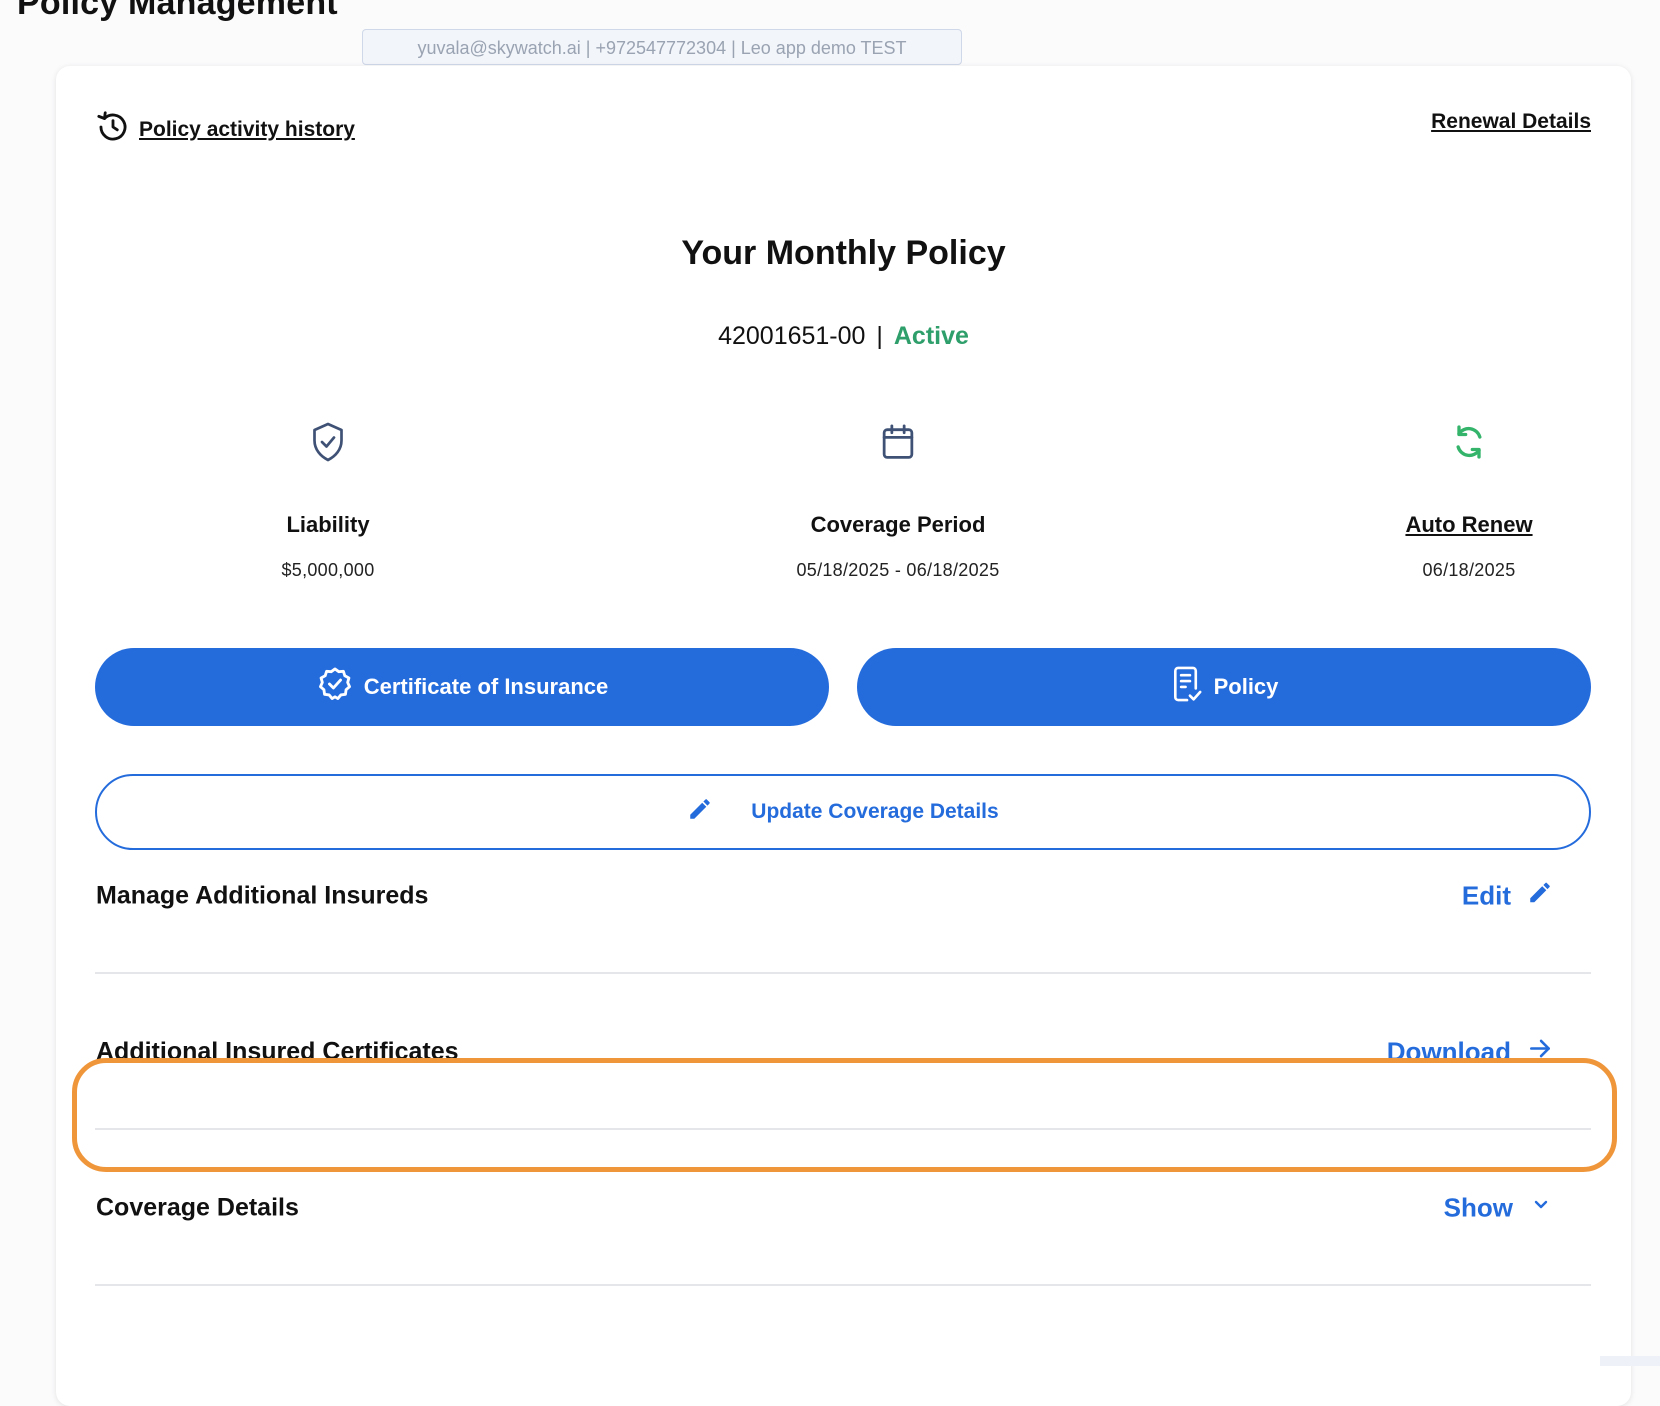  I want to click on update-coverage-details-label: Update Coverage Details, so click(875, 811).